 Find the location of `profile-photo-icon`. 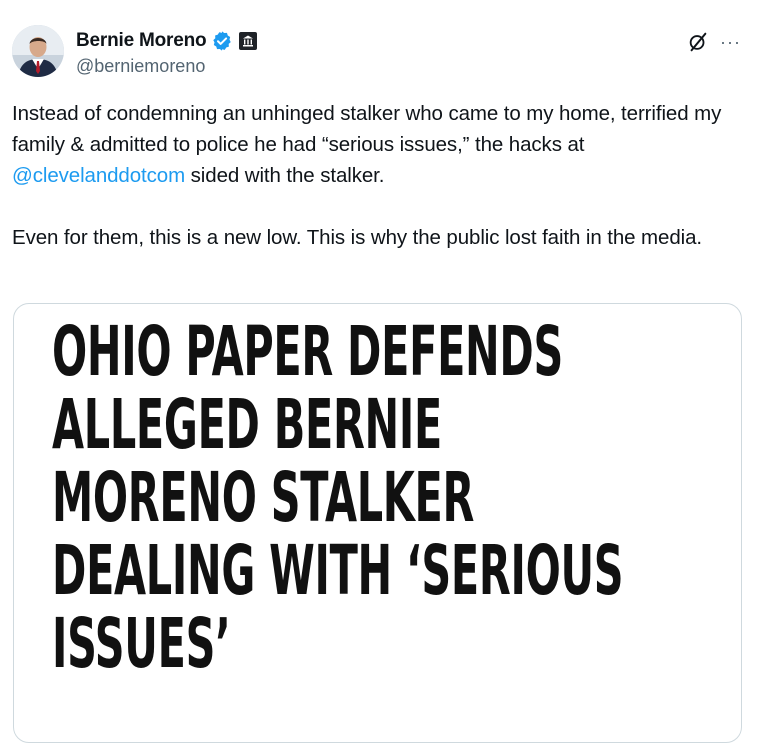

profile-photo-icon is located at coordinates (38, 51).